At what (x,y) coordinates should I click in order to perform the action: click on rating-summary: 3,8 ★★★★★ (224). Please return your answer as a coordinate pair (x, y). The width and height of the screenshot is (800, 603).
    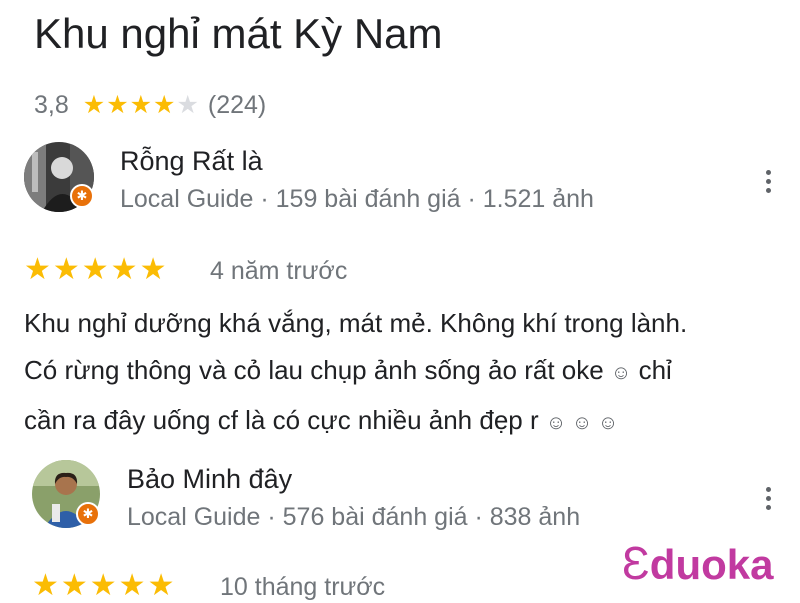
    Looking at the image, I should click on (150, 105).